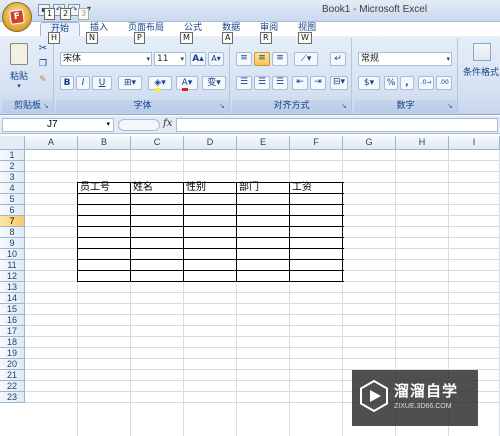 Image resolution: width=500 pixels, height=436 pixels. I want to click on row-header-5: 5, so click(12, 199).